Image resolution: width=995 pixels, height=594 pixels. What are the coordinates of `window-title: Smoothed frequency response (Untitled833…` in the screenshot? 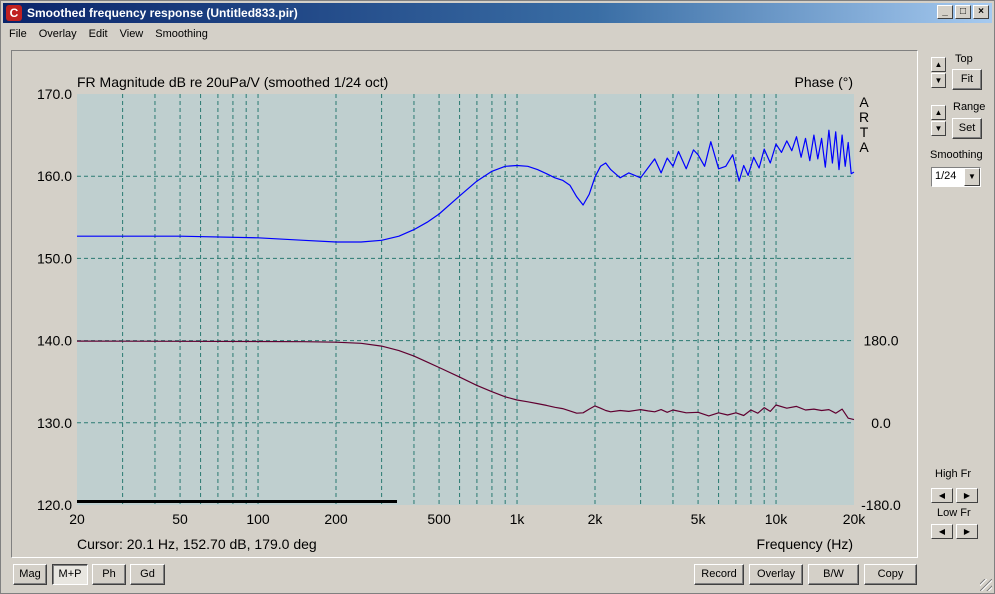 It's located at (162, 13).